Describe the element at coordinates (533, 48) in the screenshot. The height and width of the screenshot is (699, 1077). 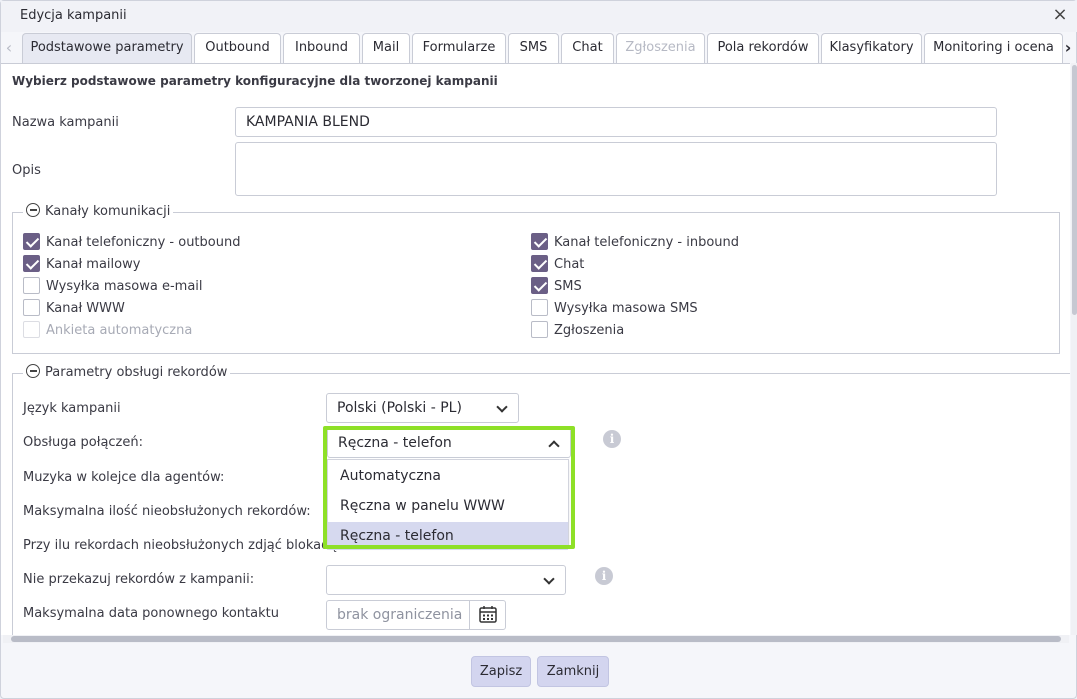
I see `tab-sms: SMS` at that location.